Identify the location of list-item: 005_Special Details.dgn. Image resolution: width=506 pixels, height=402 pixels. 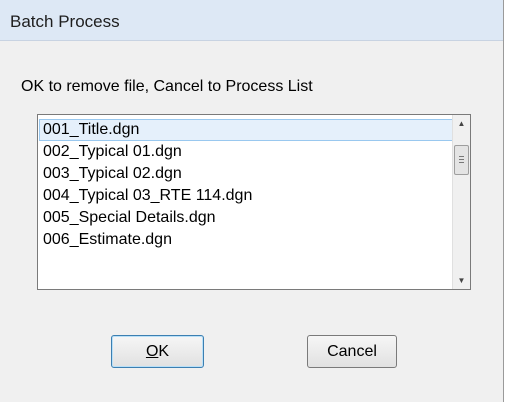
(246, 218).